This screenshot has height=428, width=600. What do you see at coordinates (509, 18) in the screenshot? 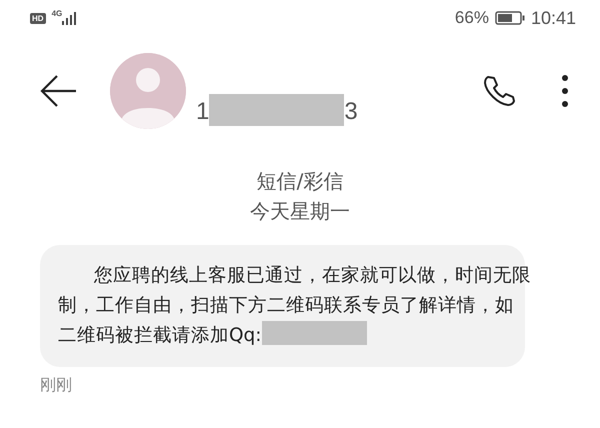
I see `battery-icon` at bounding box center [509, 18].